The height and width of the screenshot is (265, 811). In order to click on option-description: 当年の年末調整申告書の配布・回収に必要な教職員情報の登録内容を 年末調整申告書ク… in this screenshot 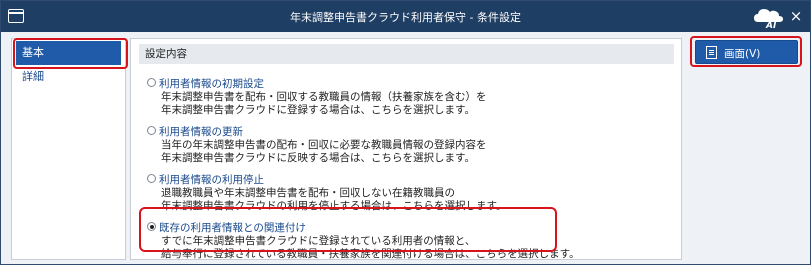, I will do `click(324, 152)`.